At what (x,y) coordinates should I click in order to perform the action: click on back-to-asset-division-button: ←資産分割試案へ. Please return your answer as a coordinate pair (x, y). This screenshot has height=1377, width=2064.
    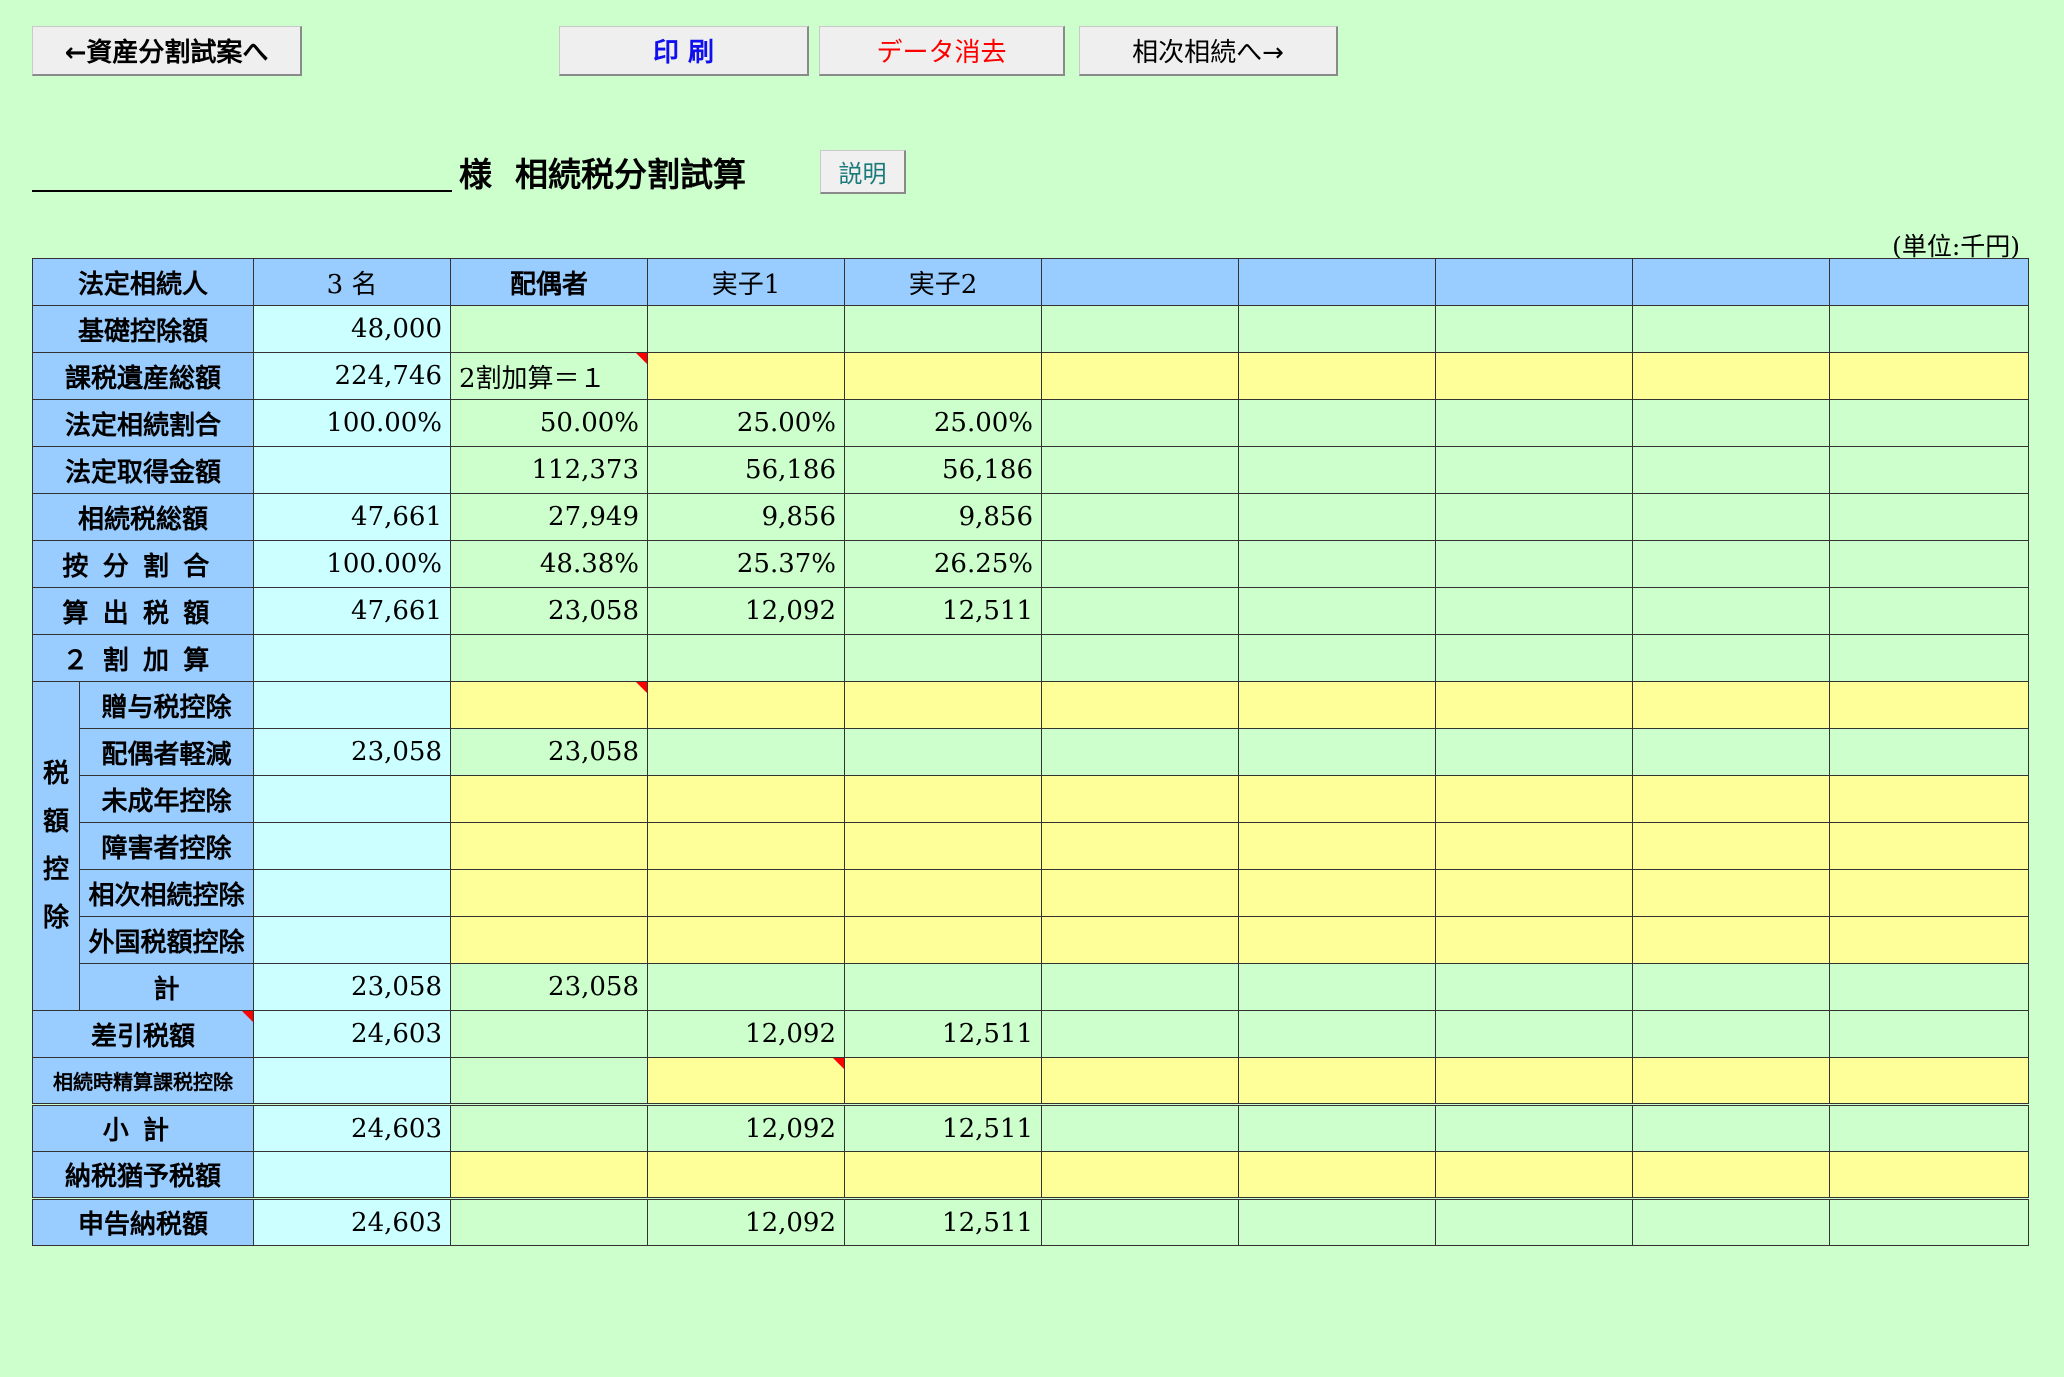
    Looking at the image, I should click on (167, 51).